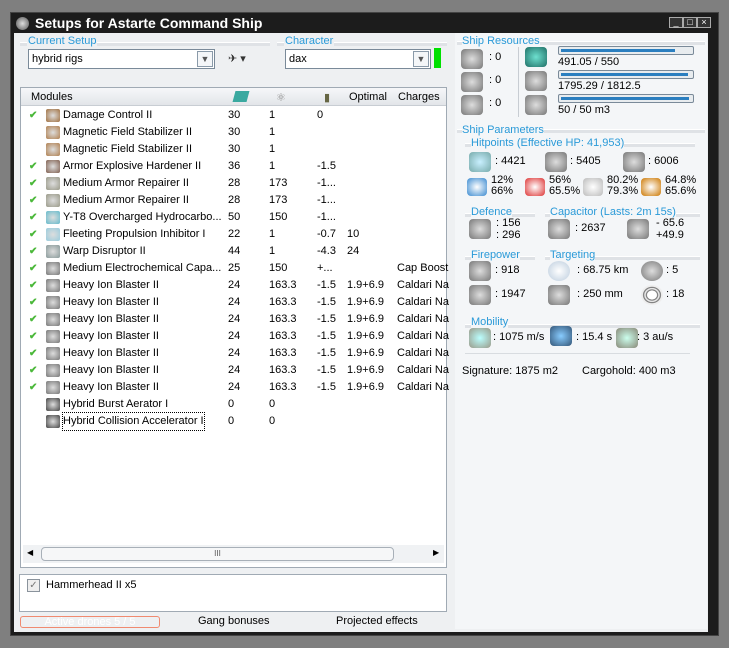 This screenshot has height=648, width=729. What do you see at coordinates (281, 97) in the screenshot?
I see `powergrid-column-icon: ⚛` at bounding box center [281, 97].